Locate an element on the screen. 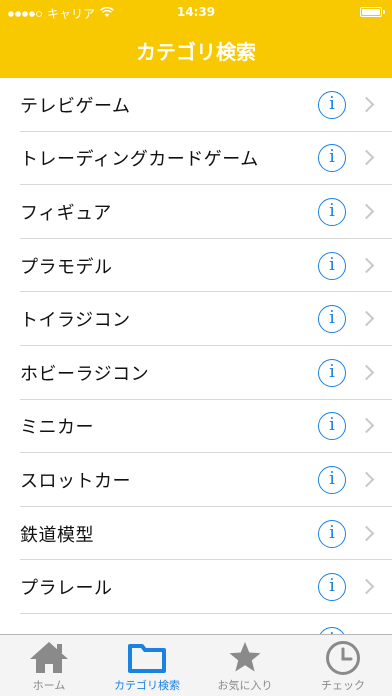  status-bar: キャリア 14:39 is located at coordinates (196, 13).